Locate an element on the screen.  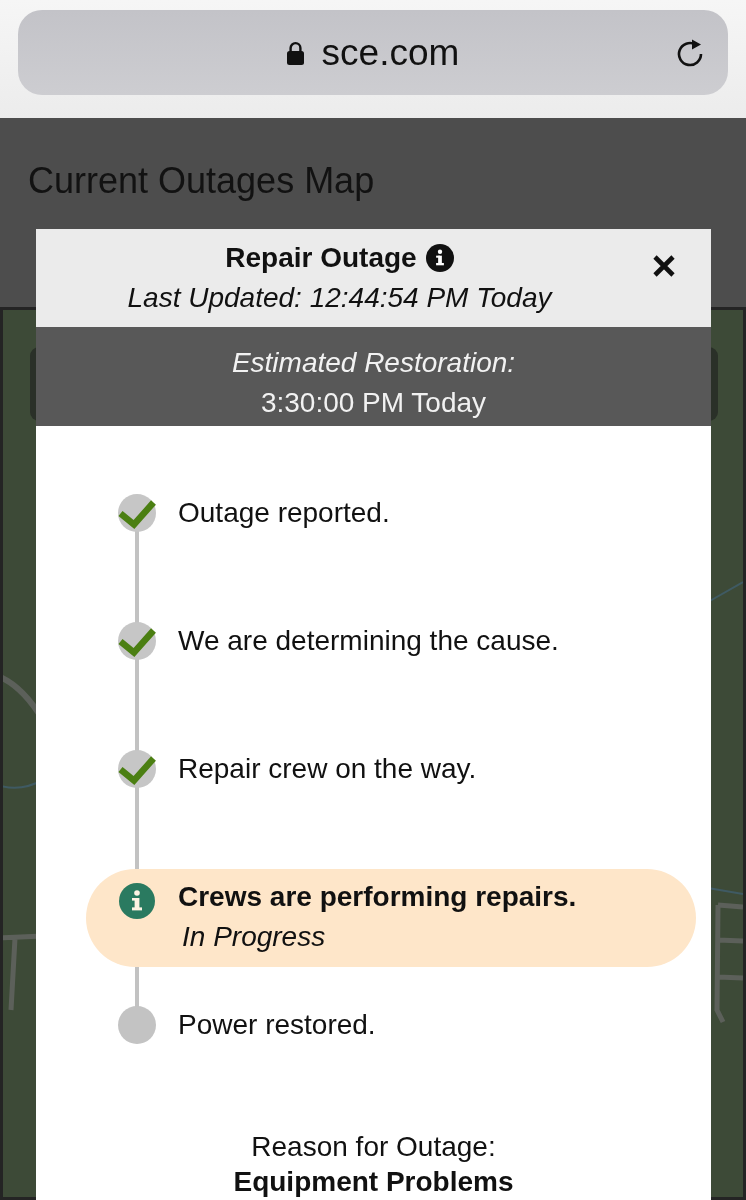
reload-button is located at coordinates (690, 52).